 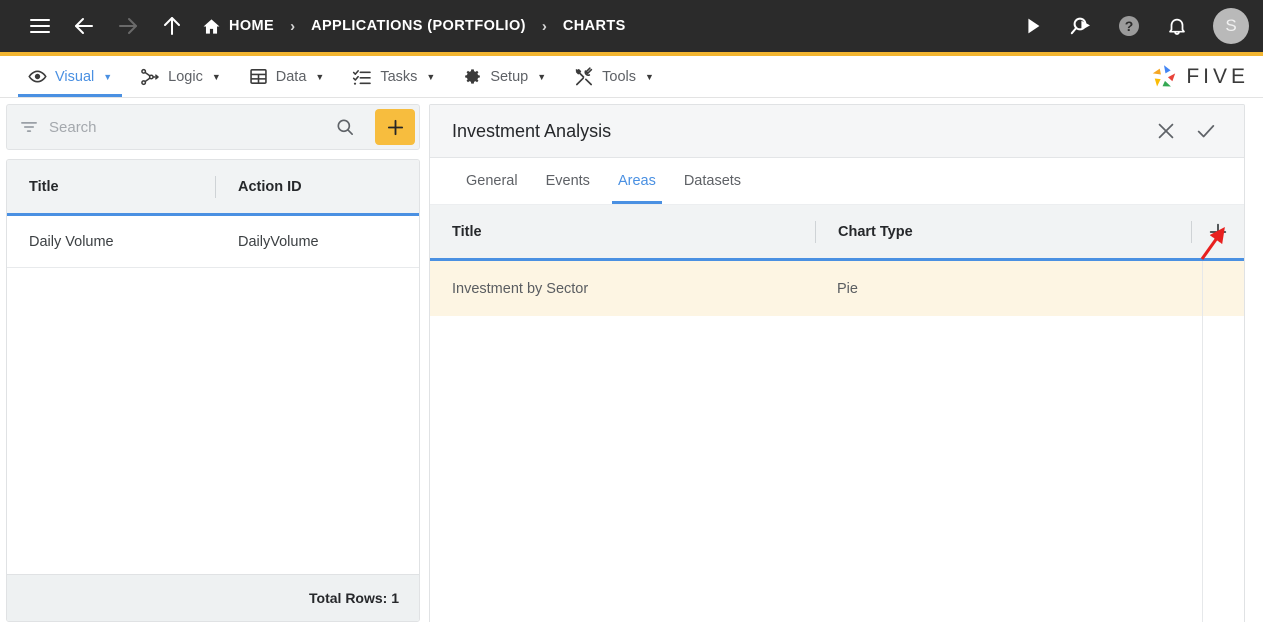 I want to click on menu-label-tools: Tools, so click(x=619, y=76).